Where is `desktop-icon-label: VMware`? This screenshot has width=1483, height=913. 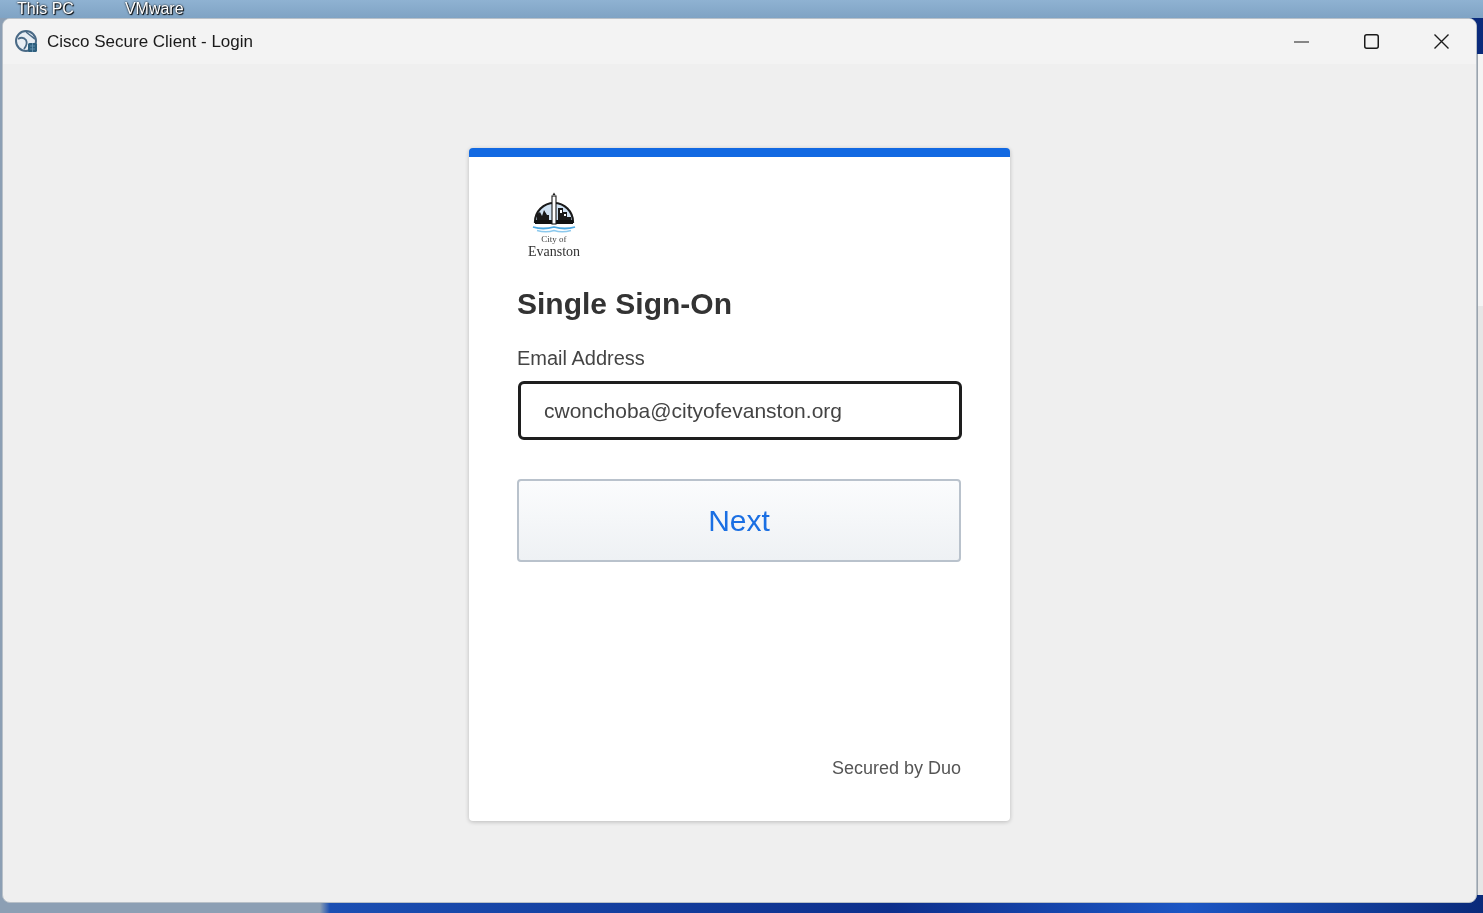
desktop-icon-label: VMware is located at coordinates (154, 8).